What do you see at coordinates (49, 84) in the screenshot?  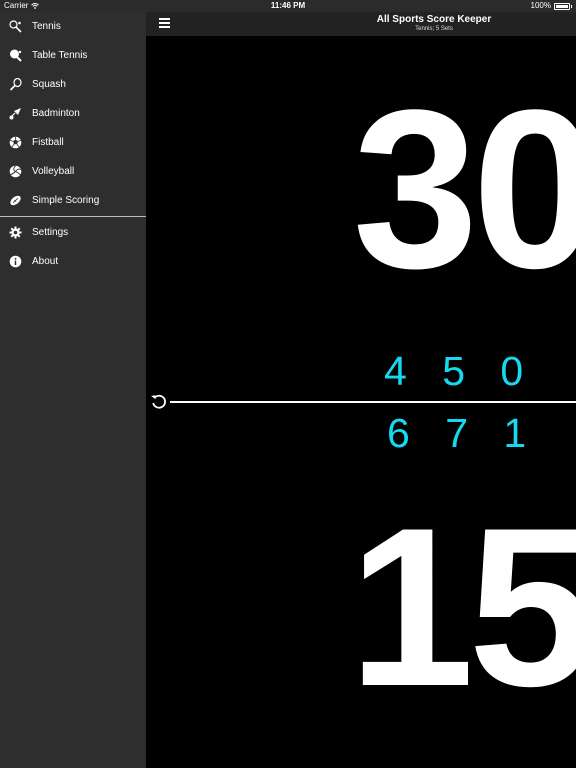 I see `sidebar-item-label: Squash` at bounding box center [49, 84].